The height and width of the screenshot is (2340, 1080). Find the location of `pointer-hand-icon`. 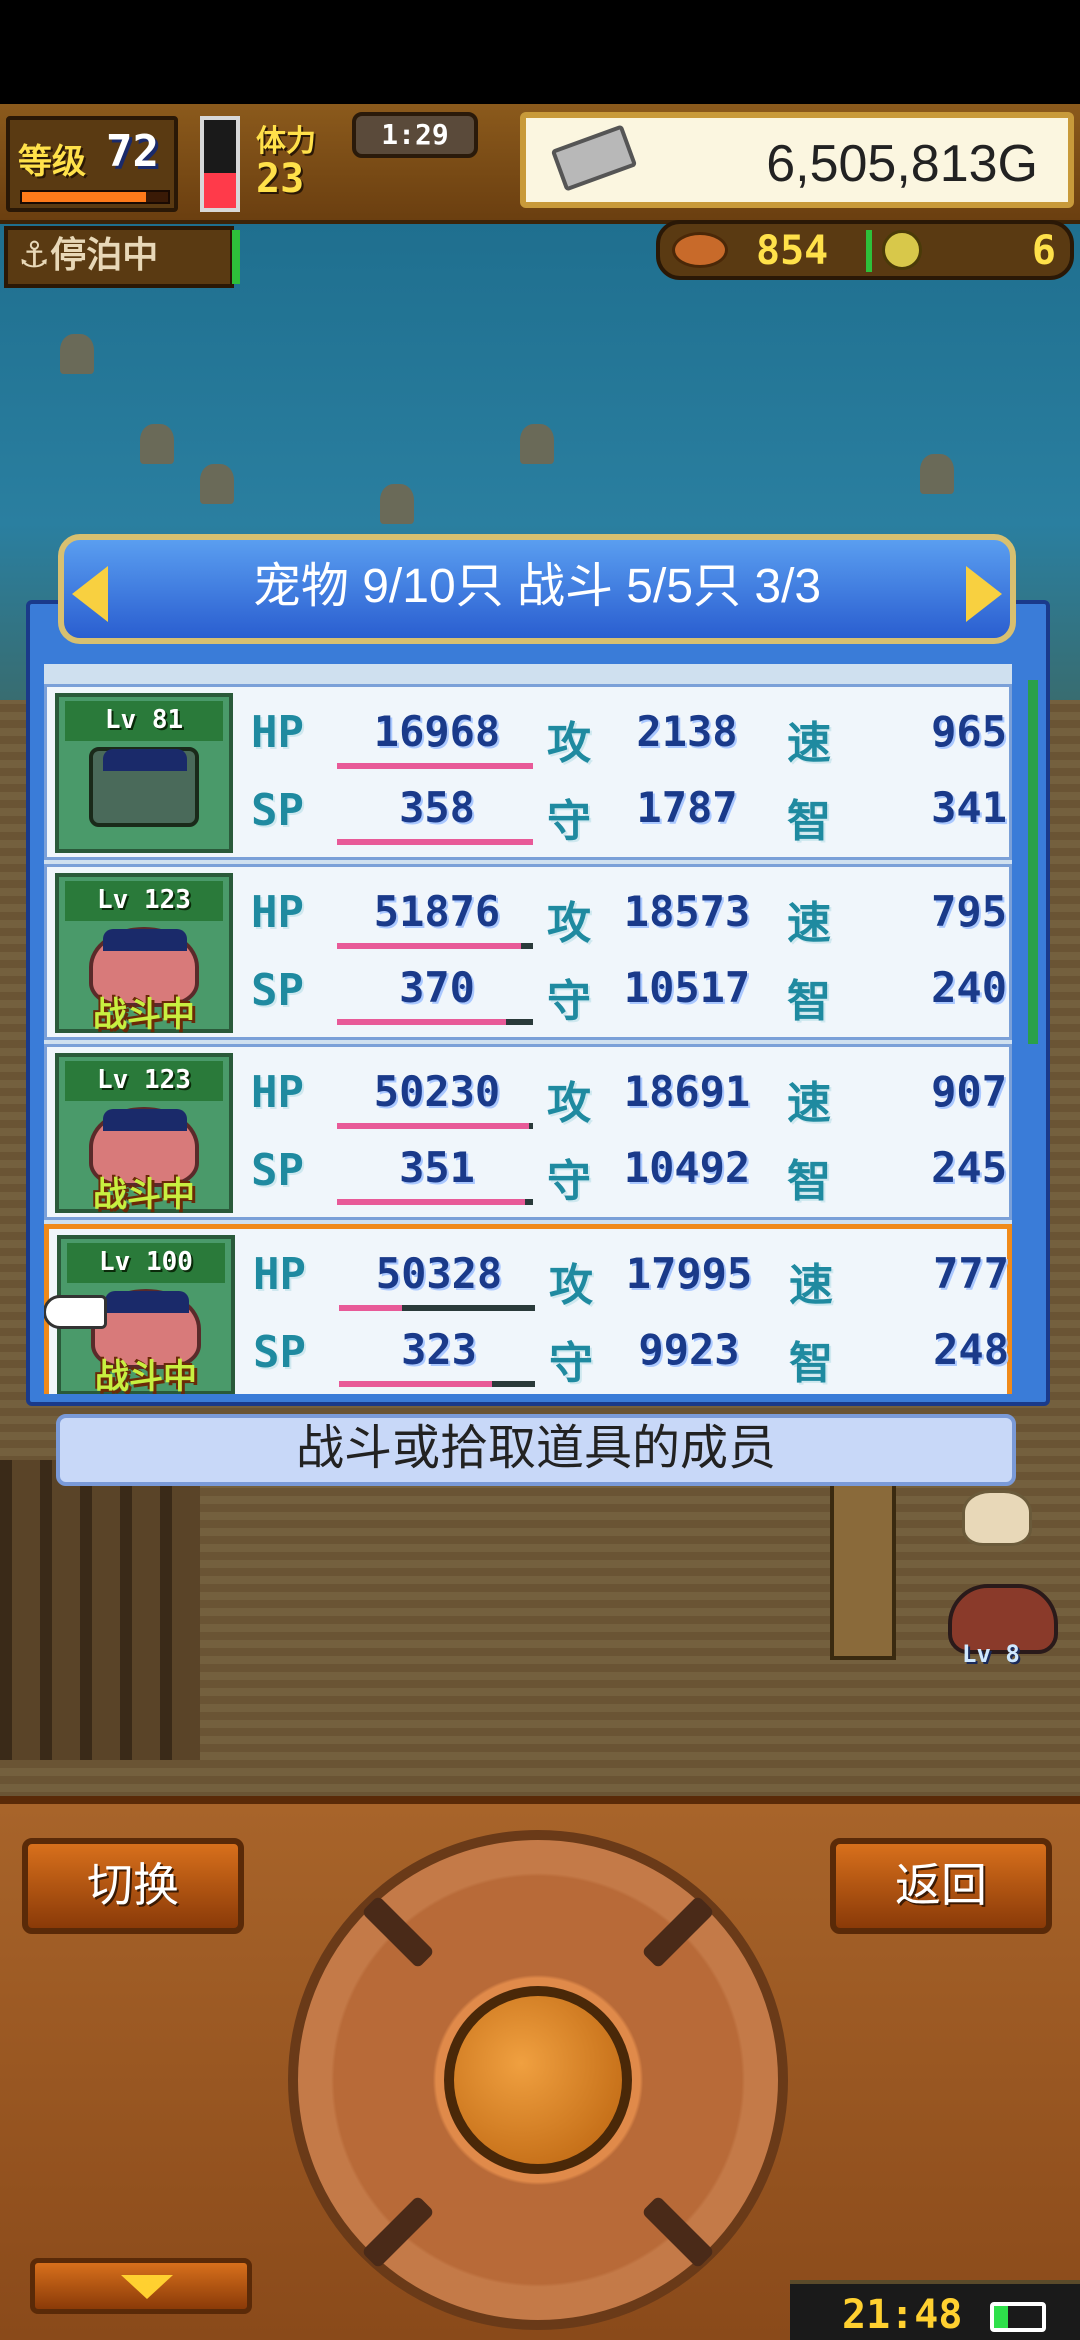

pointer-hand-icon is located at coordinates (75, 1312).